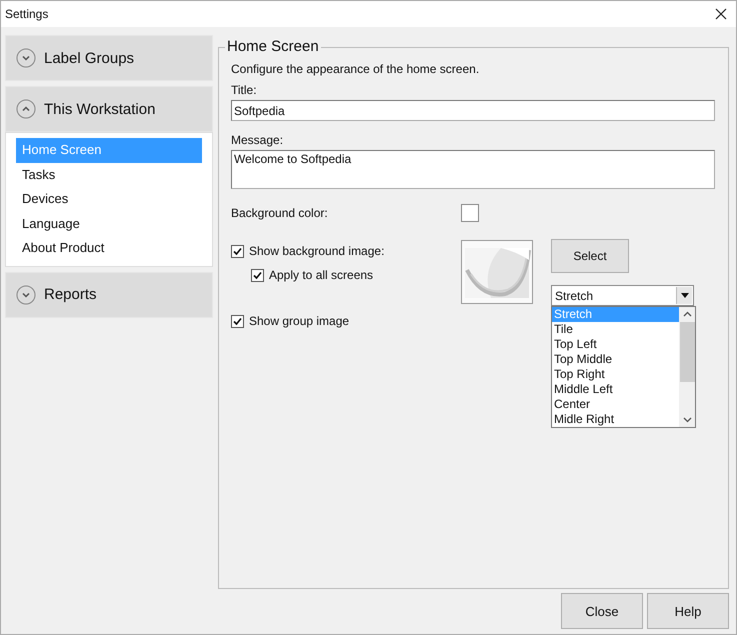 The width and height of the screenshot is (737, 635). Describe the element at coordinates (615, 359) in the screenshot. I see `dropdown-option: Top Middle` at that location.